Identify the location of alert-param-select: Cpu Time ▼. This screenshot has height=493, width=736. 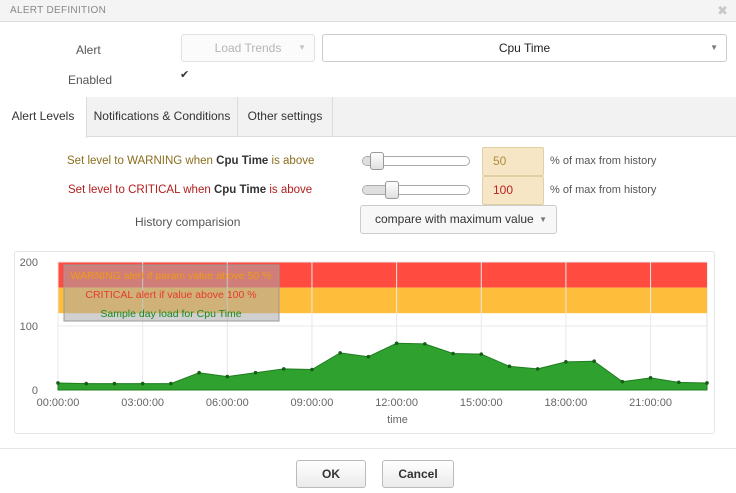
(524, 48).